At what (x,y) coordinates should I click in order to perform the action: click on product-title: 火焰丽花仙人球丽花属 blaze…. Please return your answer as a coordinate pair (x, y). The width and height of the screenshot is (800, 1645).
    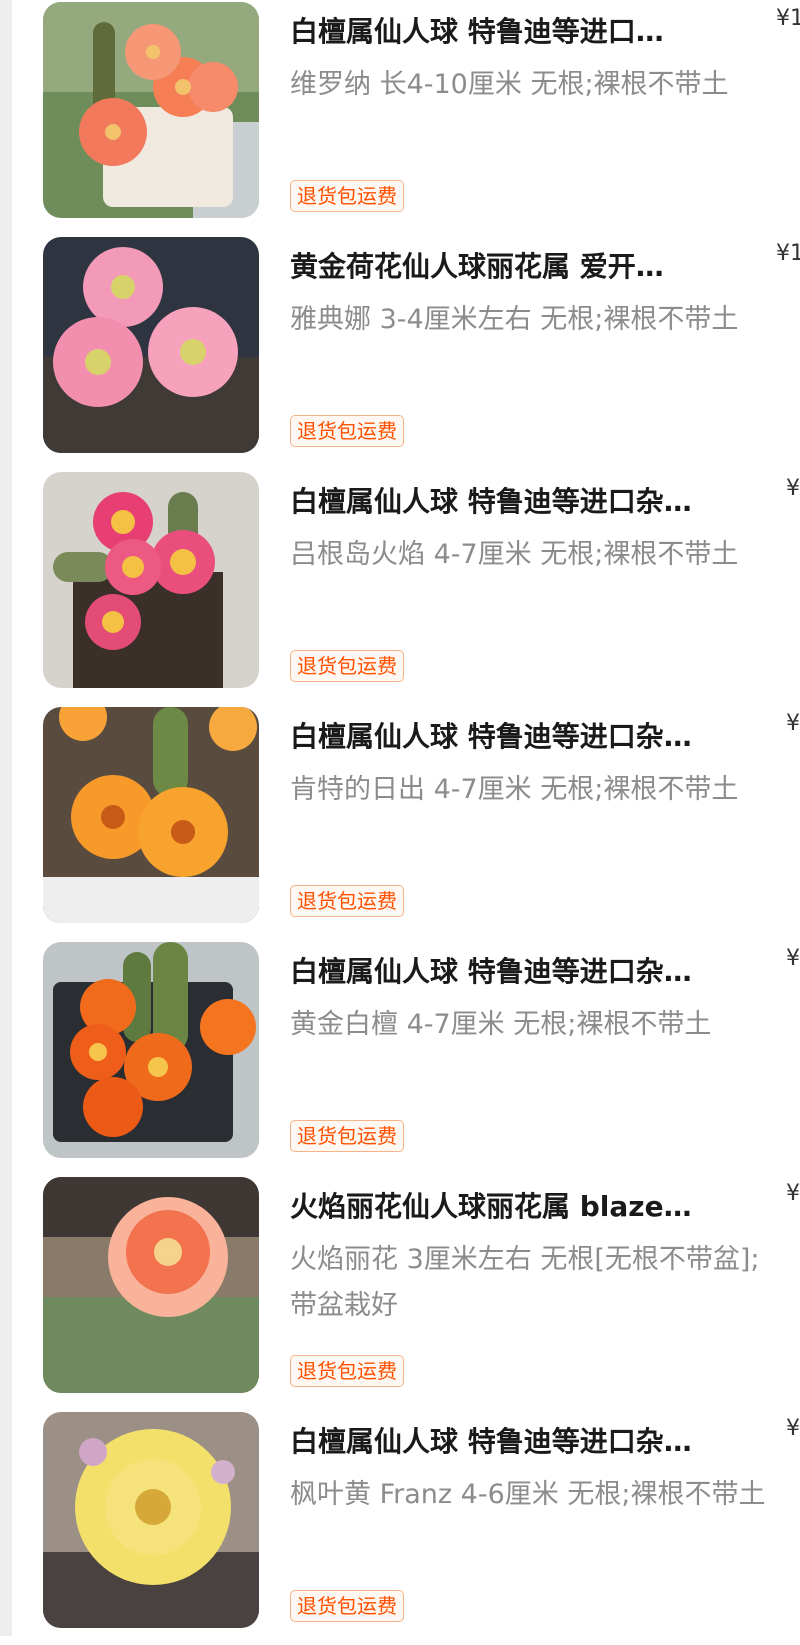
    Looking at the image, I should click on (531, 1207).